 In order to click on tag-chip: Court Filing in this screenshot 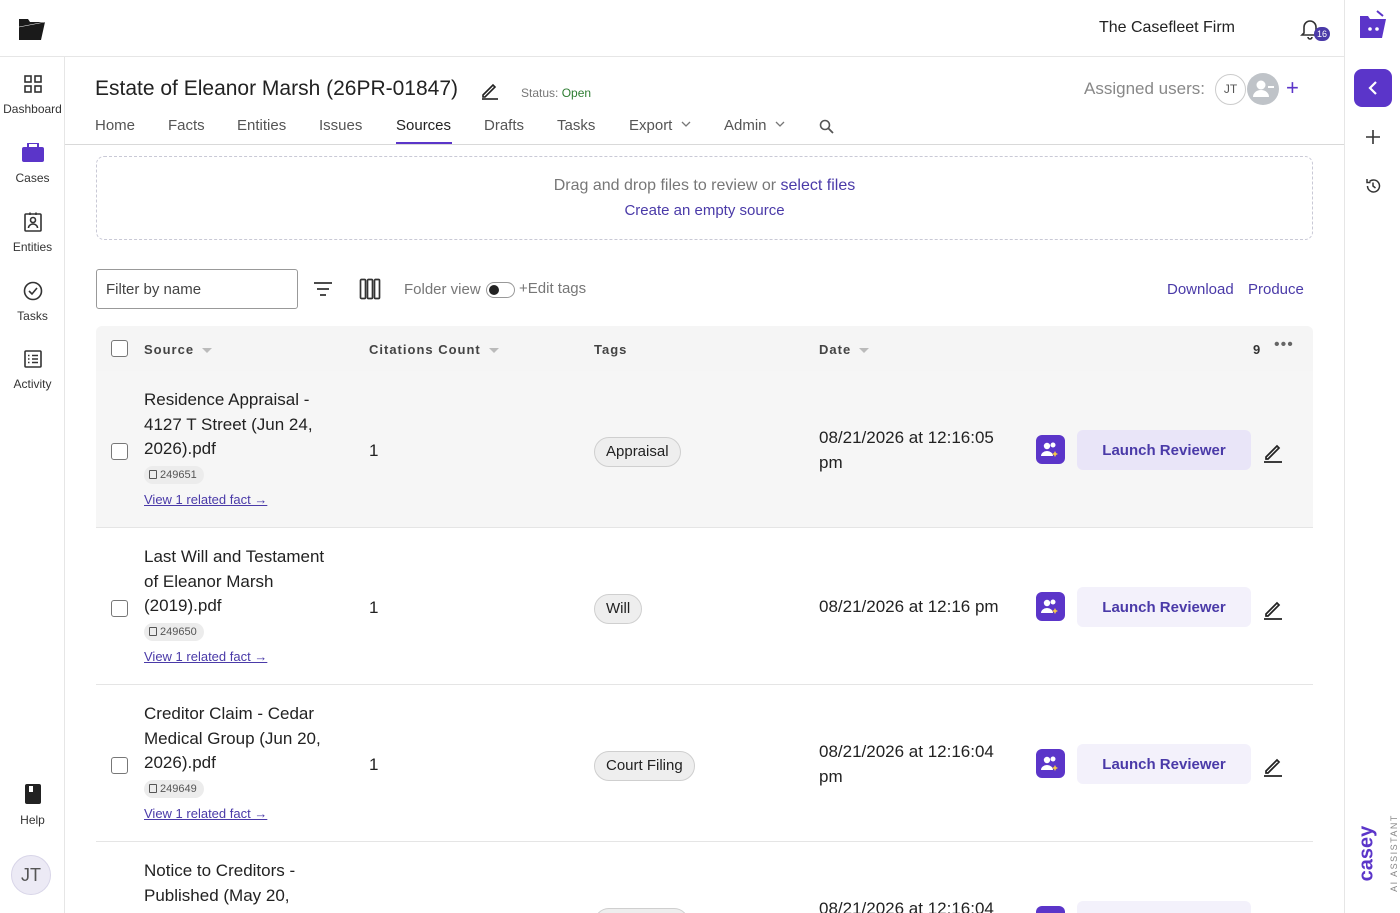, I will do `click(644, 766)`.